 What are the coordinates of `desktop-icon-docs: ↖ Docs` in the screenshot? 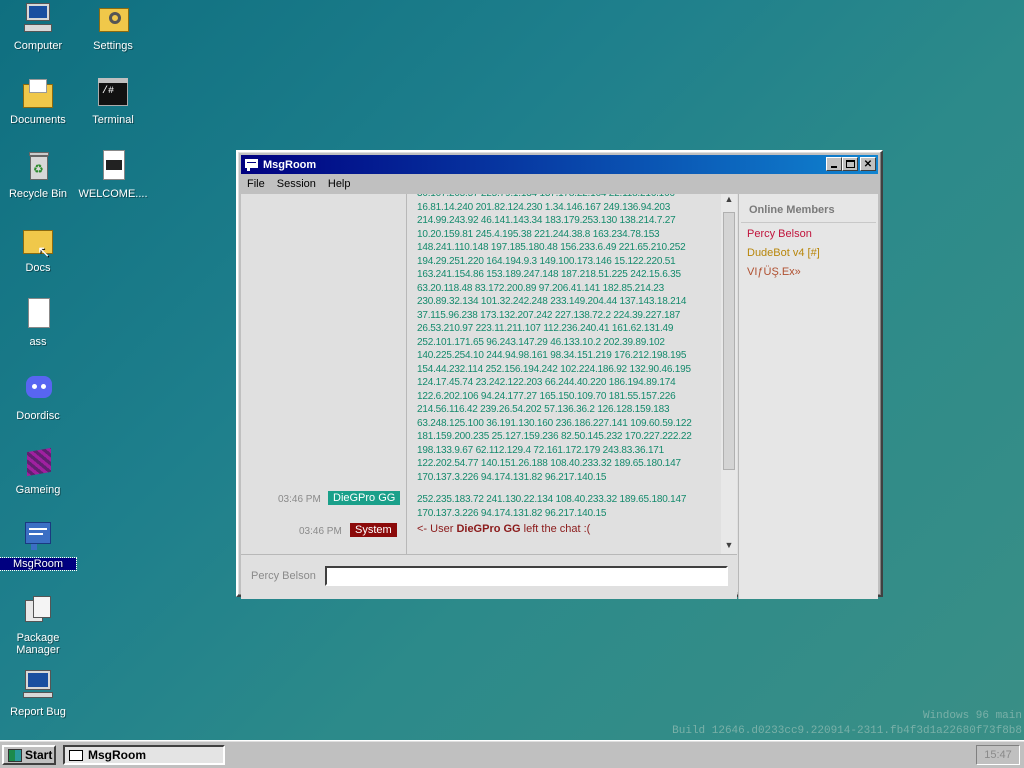 It's located at (38, 249).